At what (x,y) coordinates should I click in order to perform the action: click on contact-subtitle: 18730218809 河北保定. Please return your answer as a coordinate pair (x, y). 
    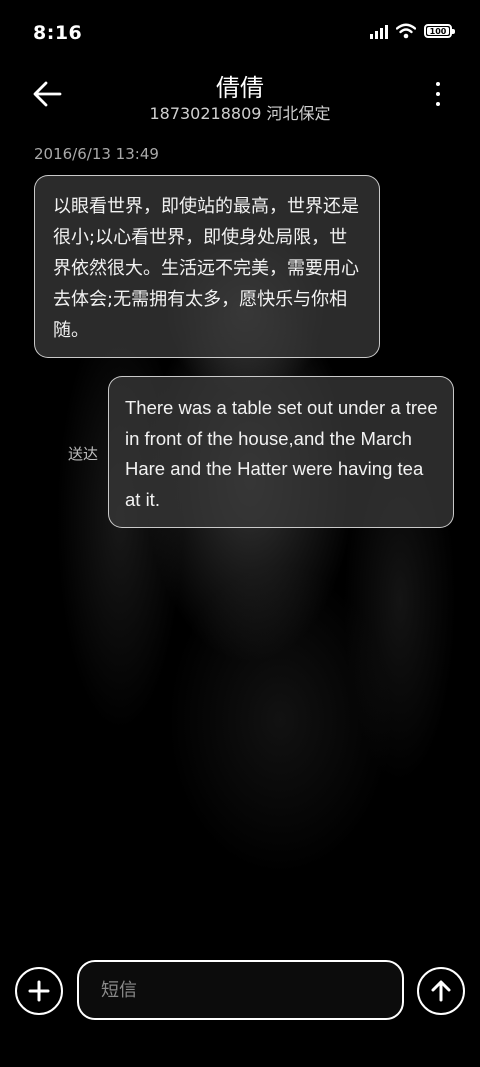
    Looking at the image, I should click on (240, 113).